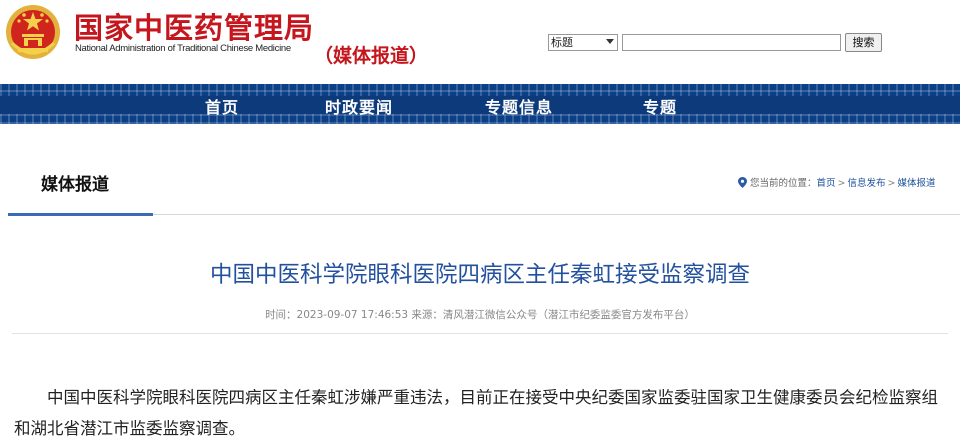 The image size is (960, 444). Describe the element at coordinates (75, 185) in the screenshot. I see `page-title: 媒体报道` at that location.